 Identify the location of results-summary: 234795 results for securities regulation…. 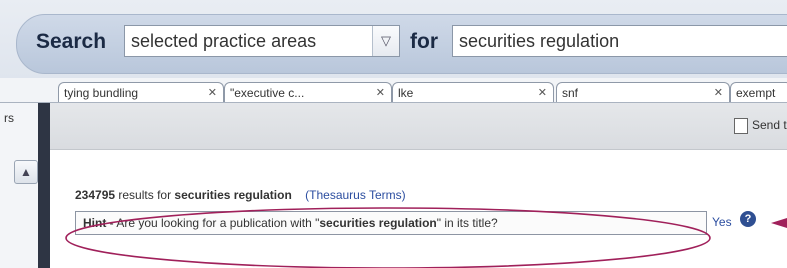
(240, 195).